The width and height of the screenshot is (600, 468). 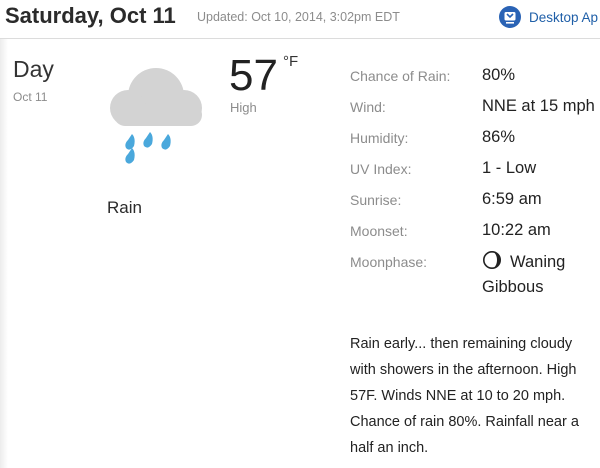 I want to click on desktop-app-icon, so click(x=510, y=17).